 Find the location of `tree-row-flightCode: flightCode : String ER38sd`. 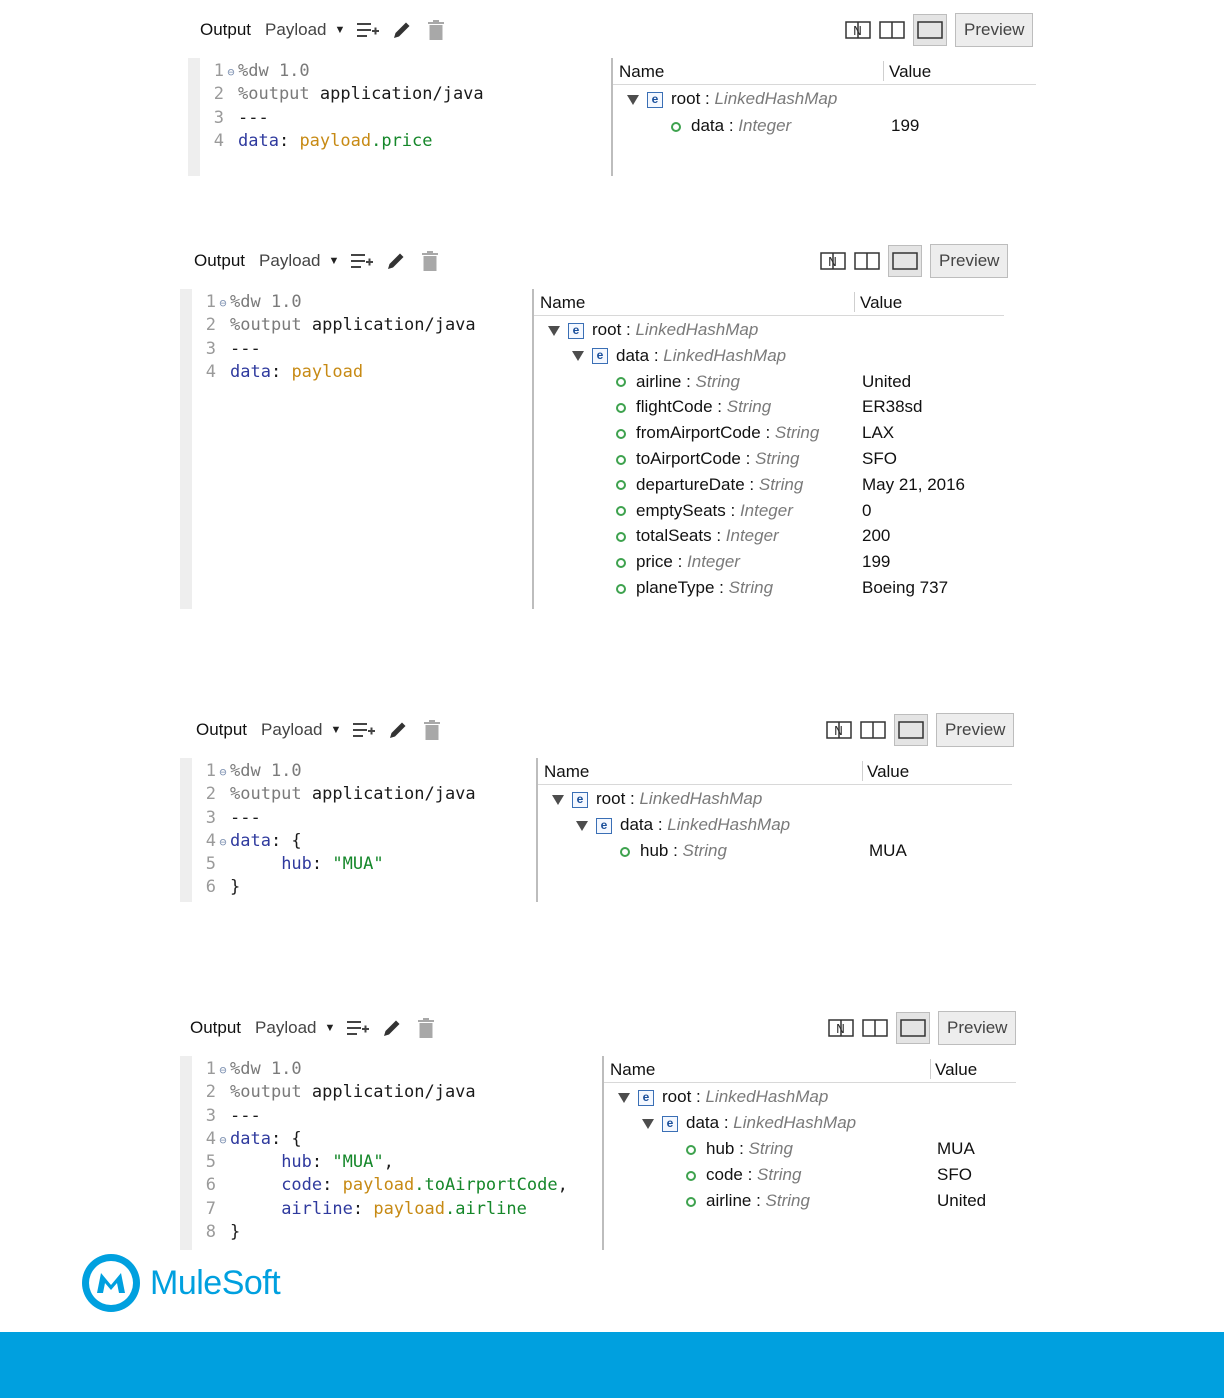

tree-row-flightCode: flightCode : String ER38sd is located at coordinates (769, 407).